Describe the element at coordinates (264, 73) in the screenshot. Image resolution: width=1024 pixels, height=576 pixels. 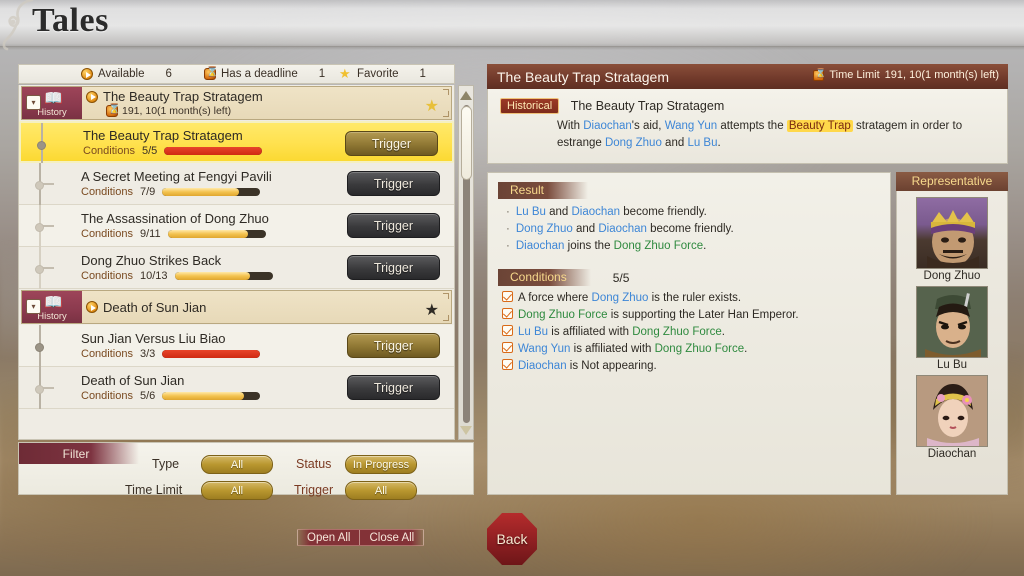
I see `tally-has-a-deadline: Has a deadline 1` at that location.